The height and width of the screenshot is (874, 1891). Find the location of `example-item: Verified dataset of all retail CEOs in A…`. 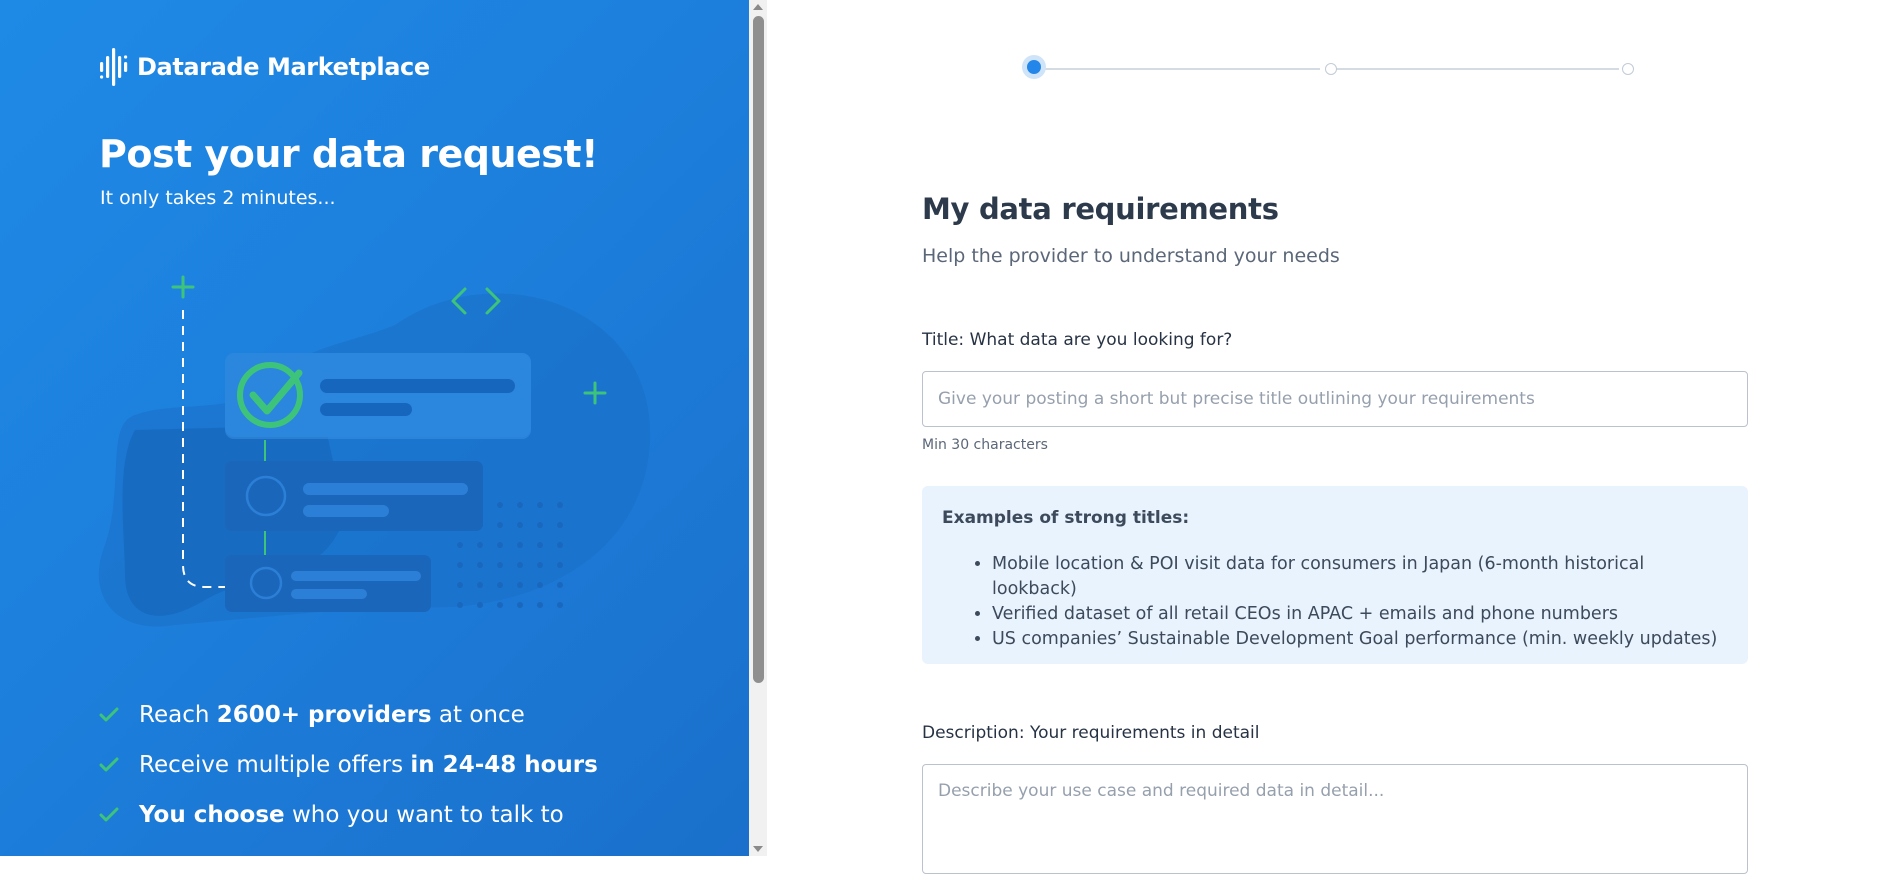

example-item: Verified dataset of all retail CEOs in A… is located at coordinates (1360, 614).